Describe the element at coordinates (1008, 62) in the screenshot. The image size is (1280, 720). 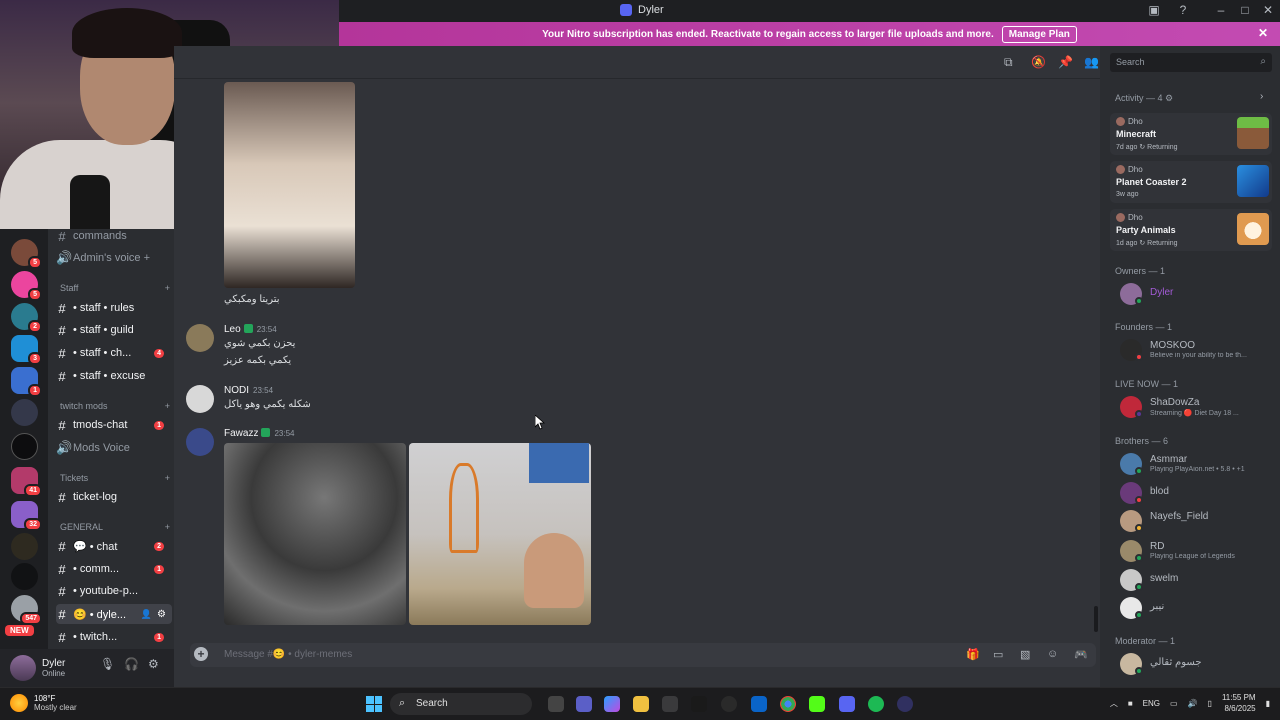
I see `threads-icon: ⧉` at that location.